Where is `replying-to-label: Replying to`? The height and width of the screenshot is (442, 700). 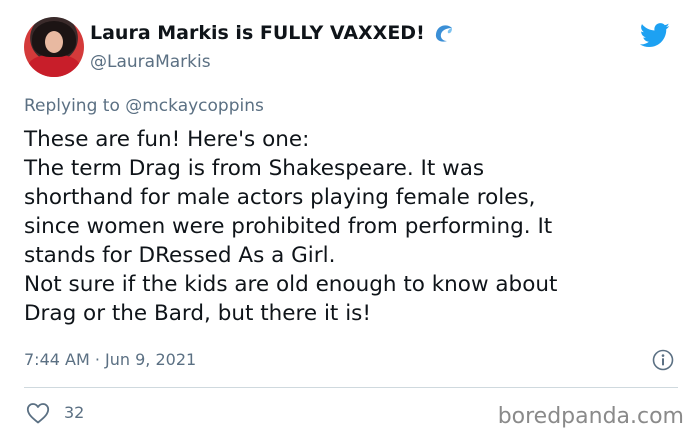
replying-to-label: Replying to is located at coordinates (75, 106).